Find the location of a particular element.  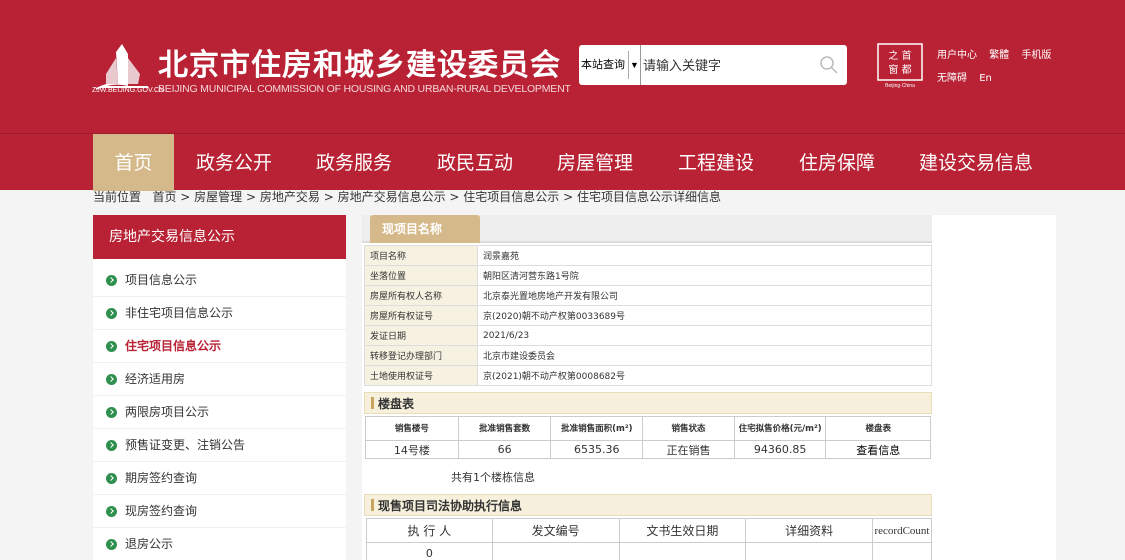

svg-text: 窗 都 is located at coordinates (899, 69).